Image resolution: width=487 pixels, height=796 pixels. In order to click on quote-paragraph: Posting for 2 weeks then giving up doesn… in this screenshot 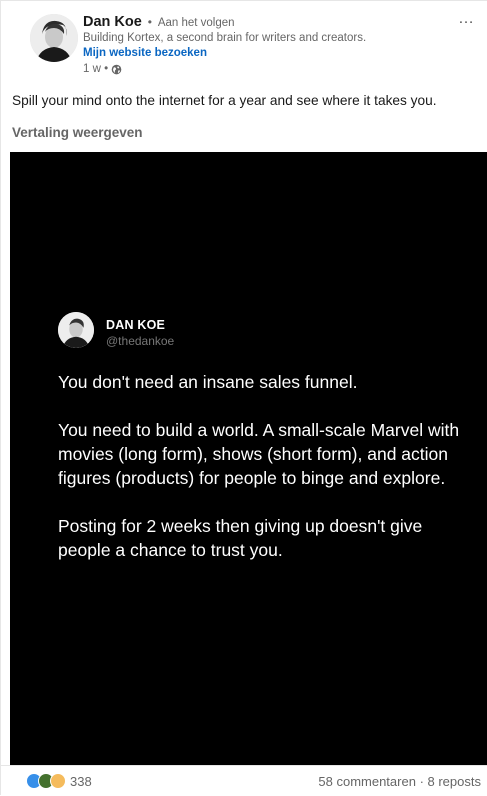, I will do `click(240, 538)`.